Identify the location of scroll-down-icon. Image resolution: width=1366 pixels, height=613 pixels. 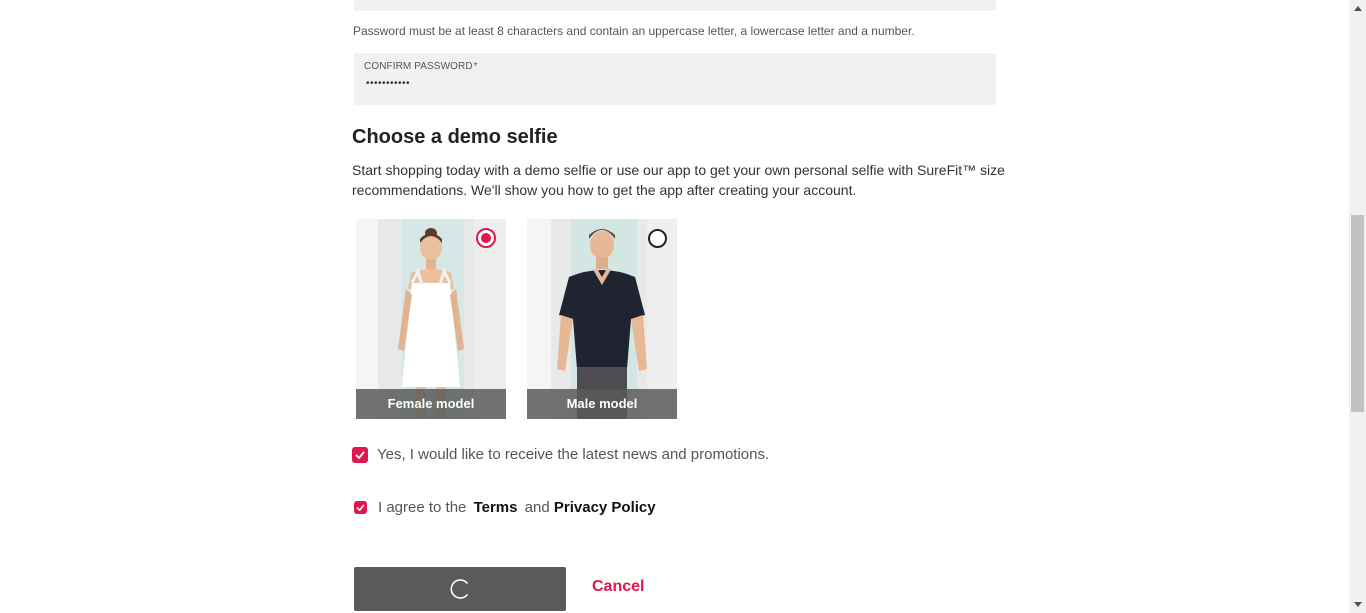
(1357, 604).